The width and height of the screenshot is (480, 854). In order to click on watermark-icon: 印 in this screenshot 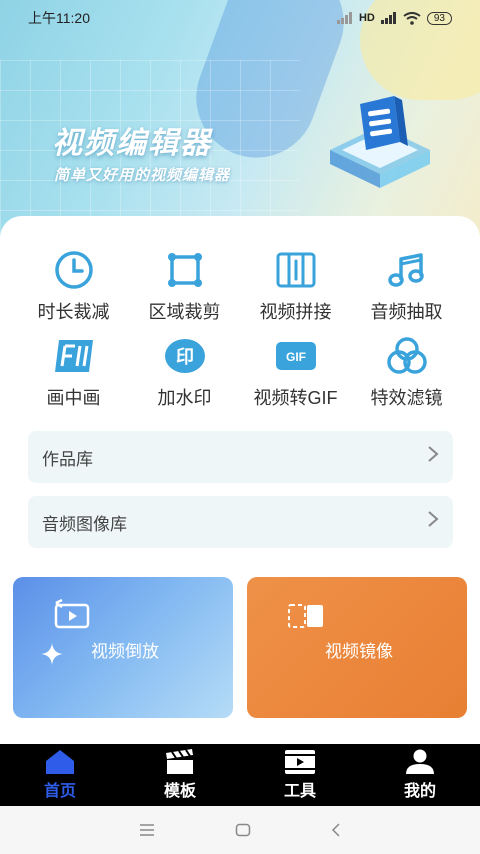, I will do `click(185, 356)`.